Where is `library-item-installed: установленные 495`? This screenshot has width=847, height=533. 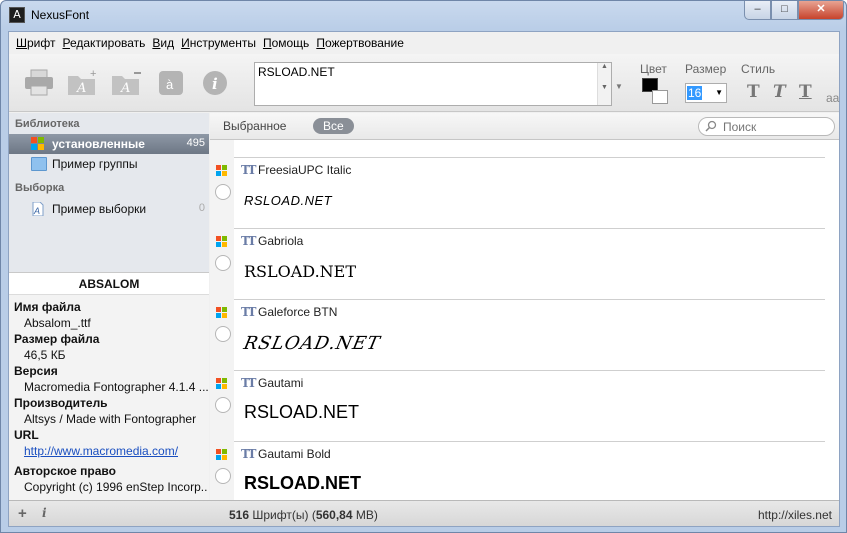 library-item-installed: установленные 495 is located at coordinates (109, 144).